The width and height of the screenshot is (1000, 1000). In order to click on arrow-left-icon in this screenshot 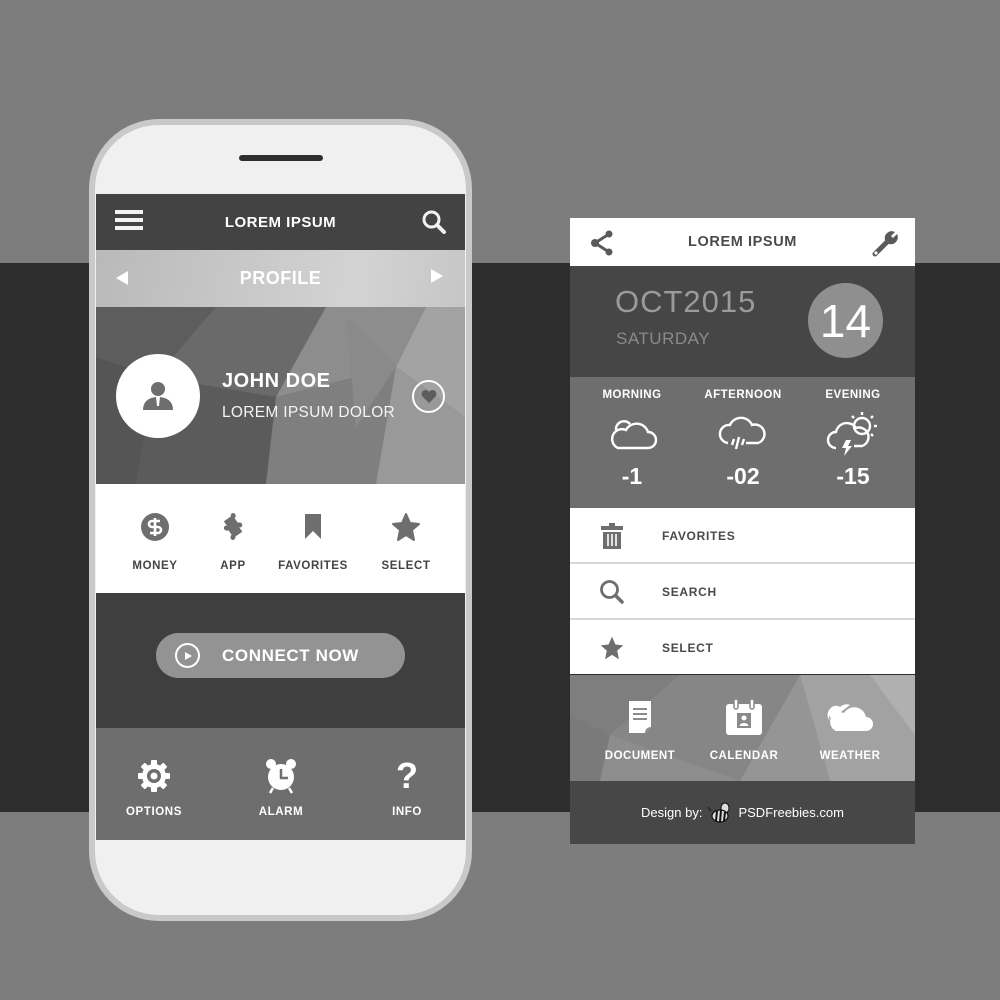, I will do `click(122, 278)`.